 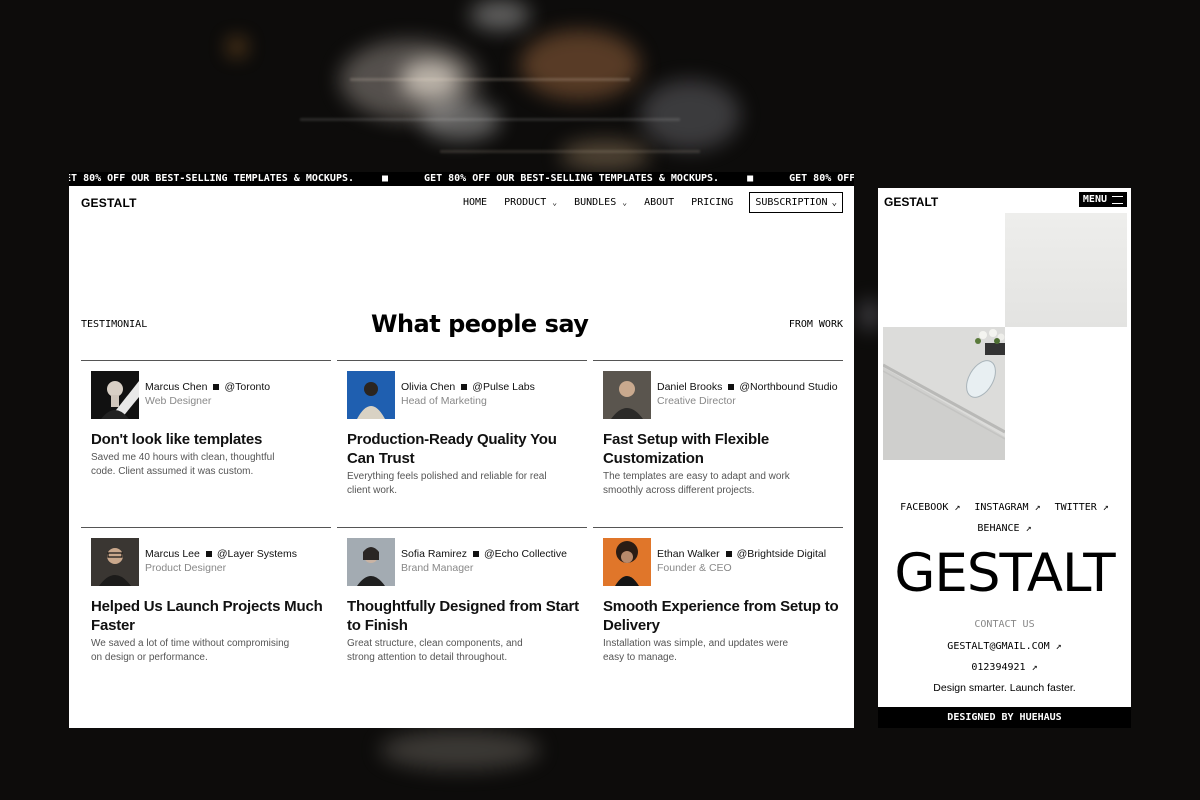 I want to click on social-link-behance: BEHANCE ↗, so click(x=1004, y=528).